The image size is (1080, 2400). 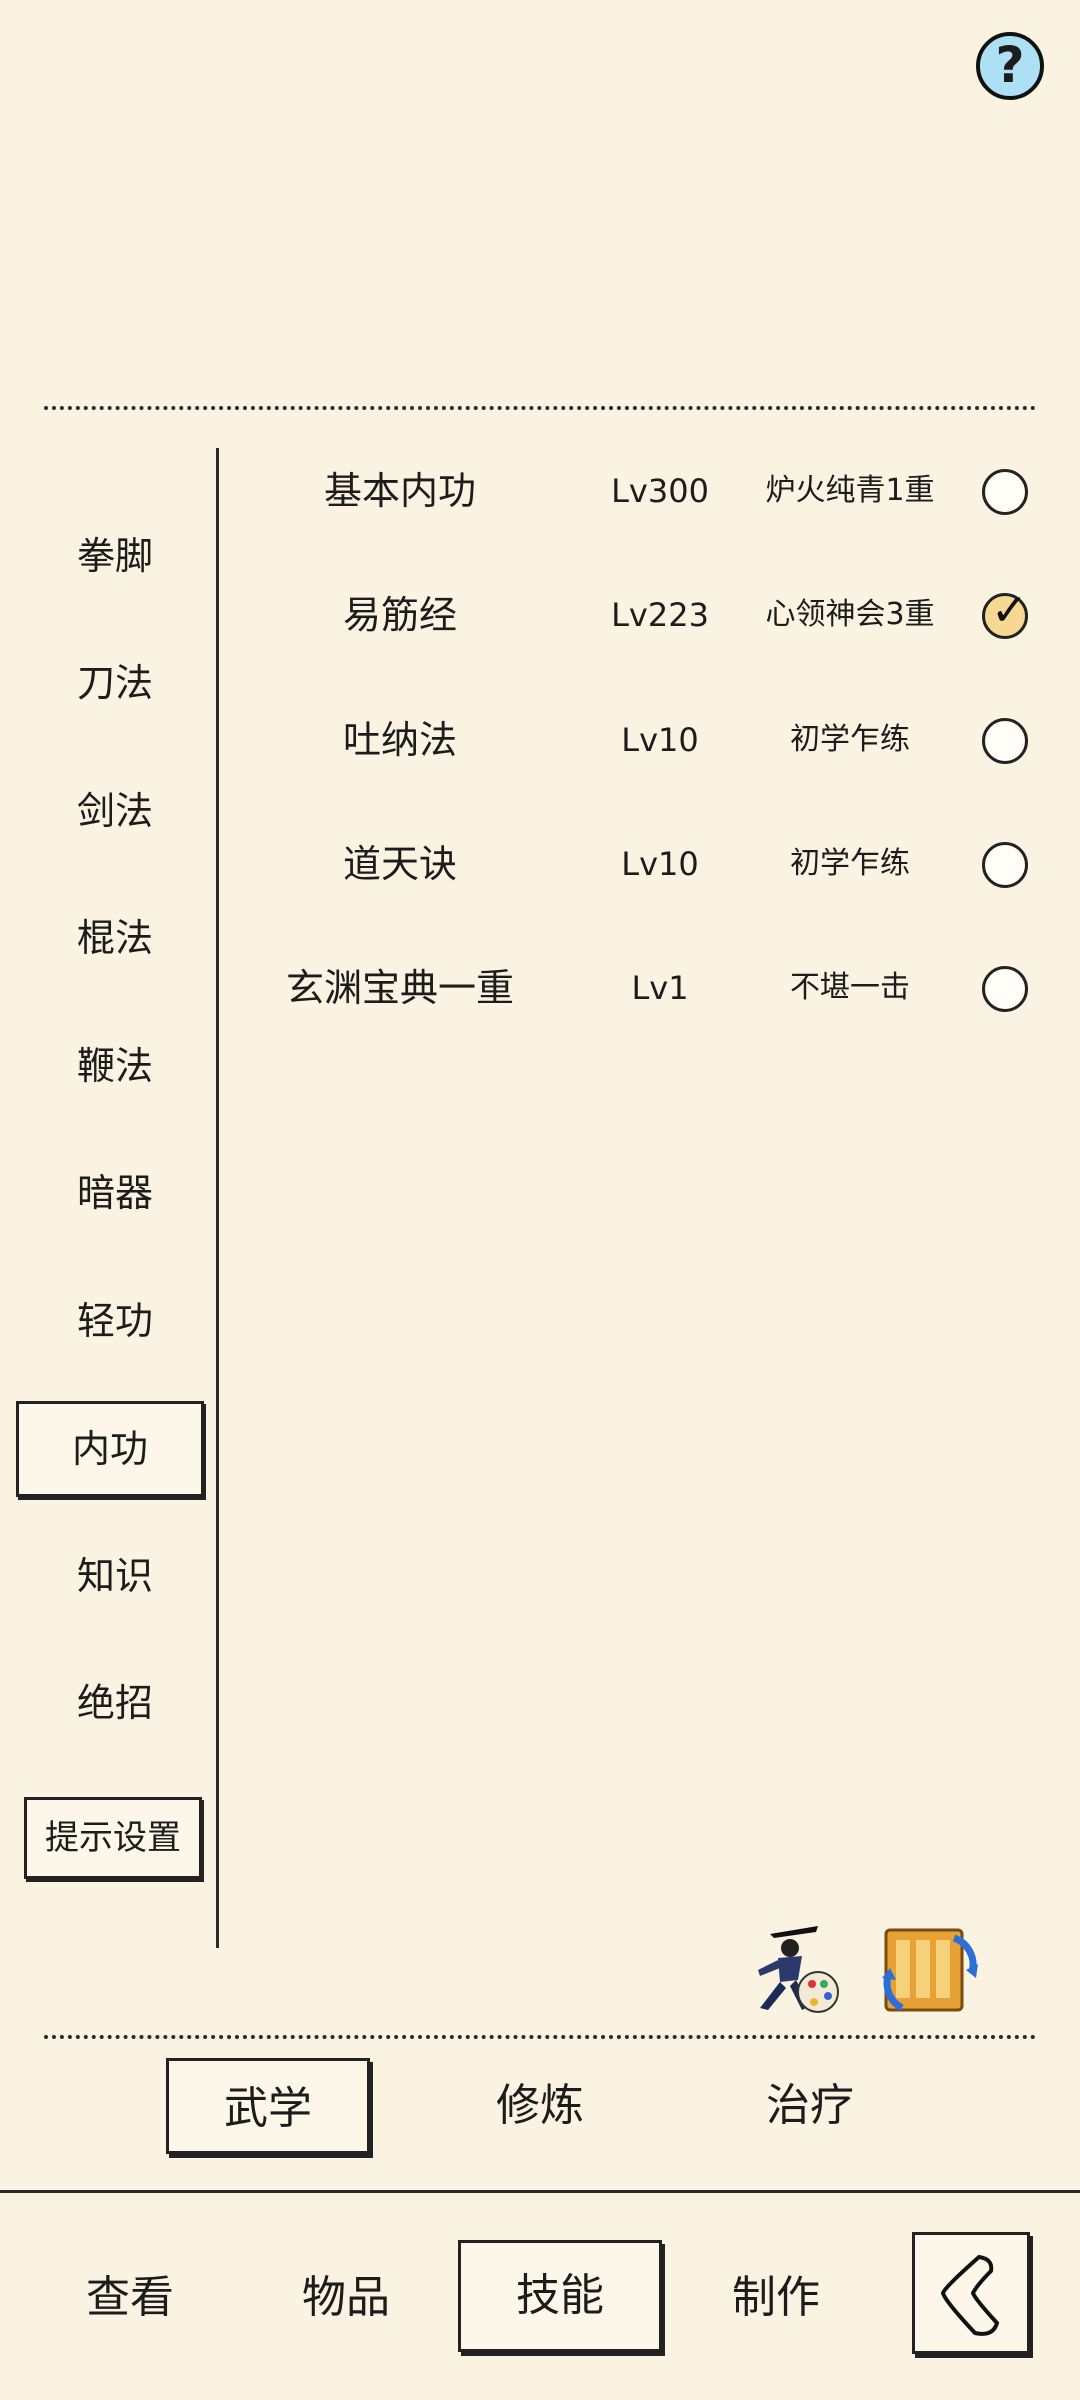 What do you see at coordinates (850, 614) in the screenshot?
I see `skill-rank: 心领神会3重` at bounding box center [850, 614].